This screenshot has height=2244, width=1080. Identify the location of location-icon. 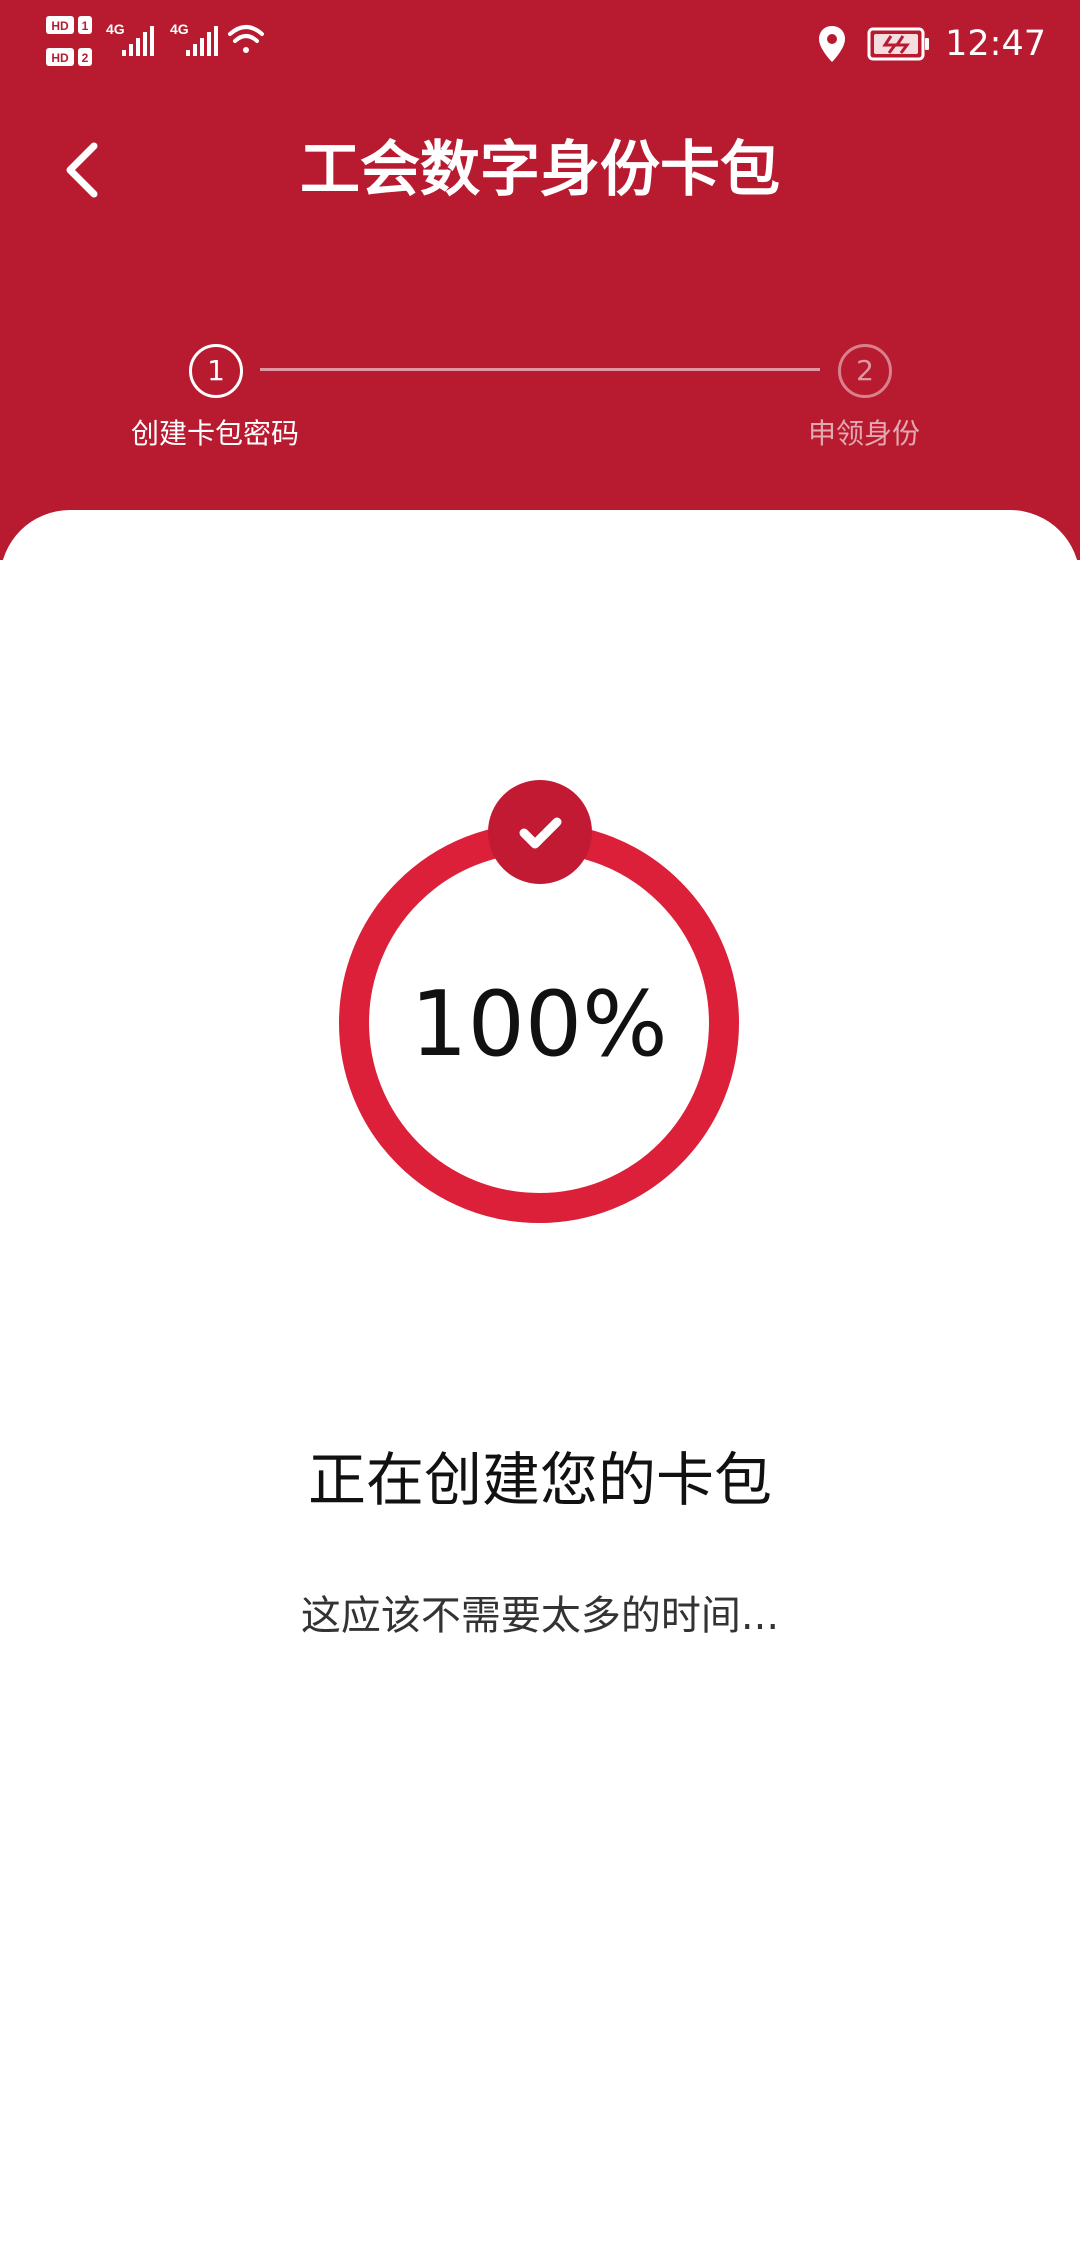
(832, 44).